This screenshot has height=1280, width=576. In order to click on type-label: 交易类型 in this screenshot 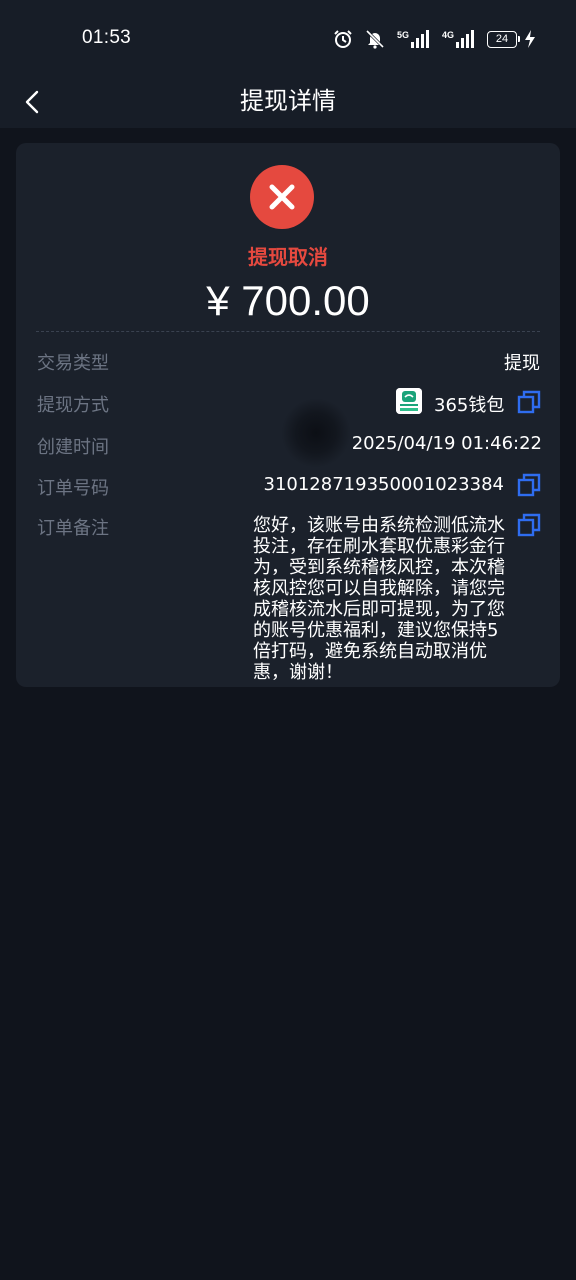, I will do `click(73, 363)`.